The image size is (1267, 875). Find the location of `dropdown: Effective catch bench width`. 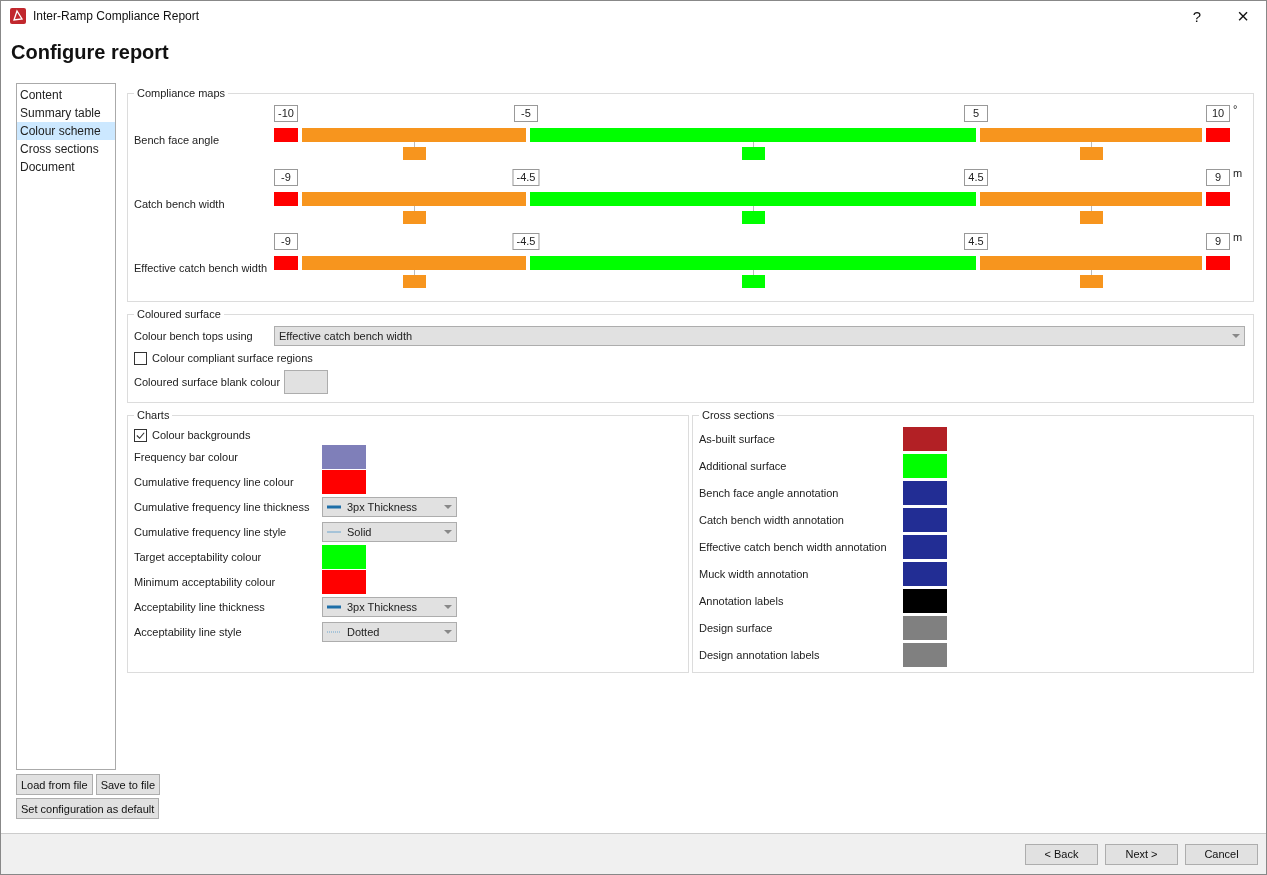

dropdown: Effective catch bench width is located at coordinates (759, 336).